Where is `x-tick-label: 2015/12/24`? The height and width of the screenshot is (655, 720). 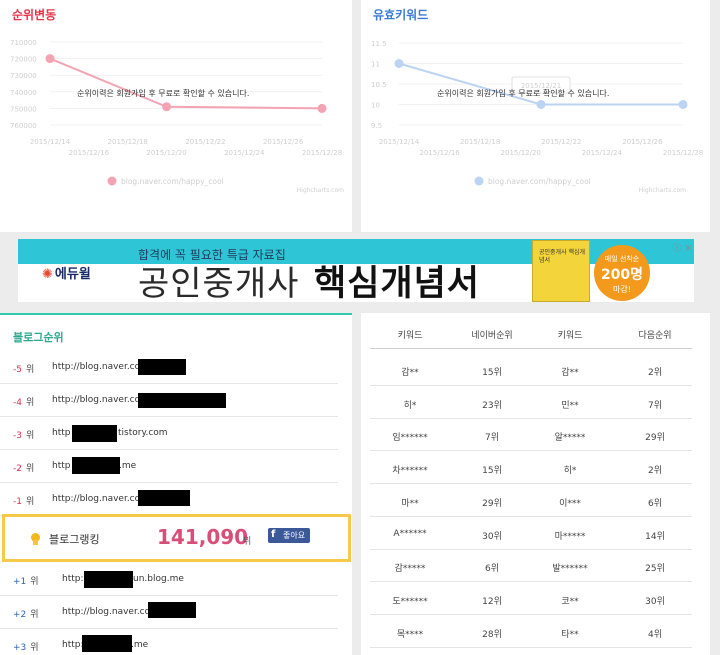 x-tick-label: 2015/12/24 is located at coordinates (244, 153).